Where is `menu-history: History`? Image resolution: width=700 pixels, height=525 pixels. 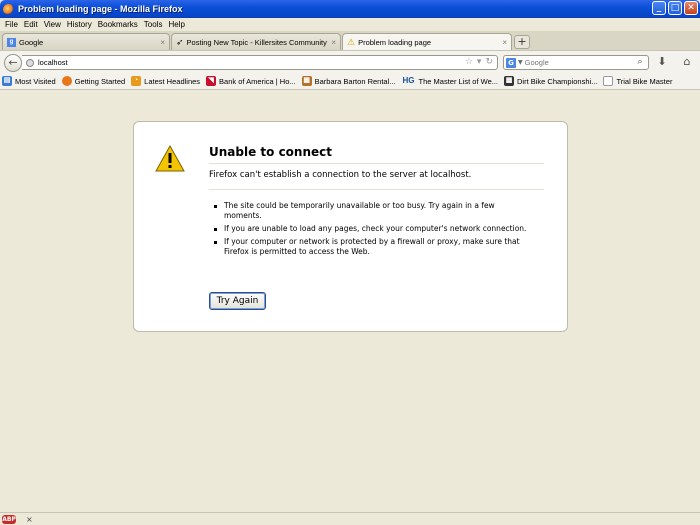
menu-history: History is located at coordinates (81, 24).